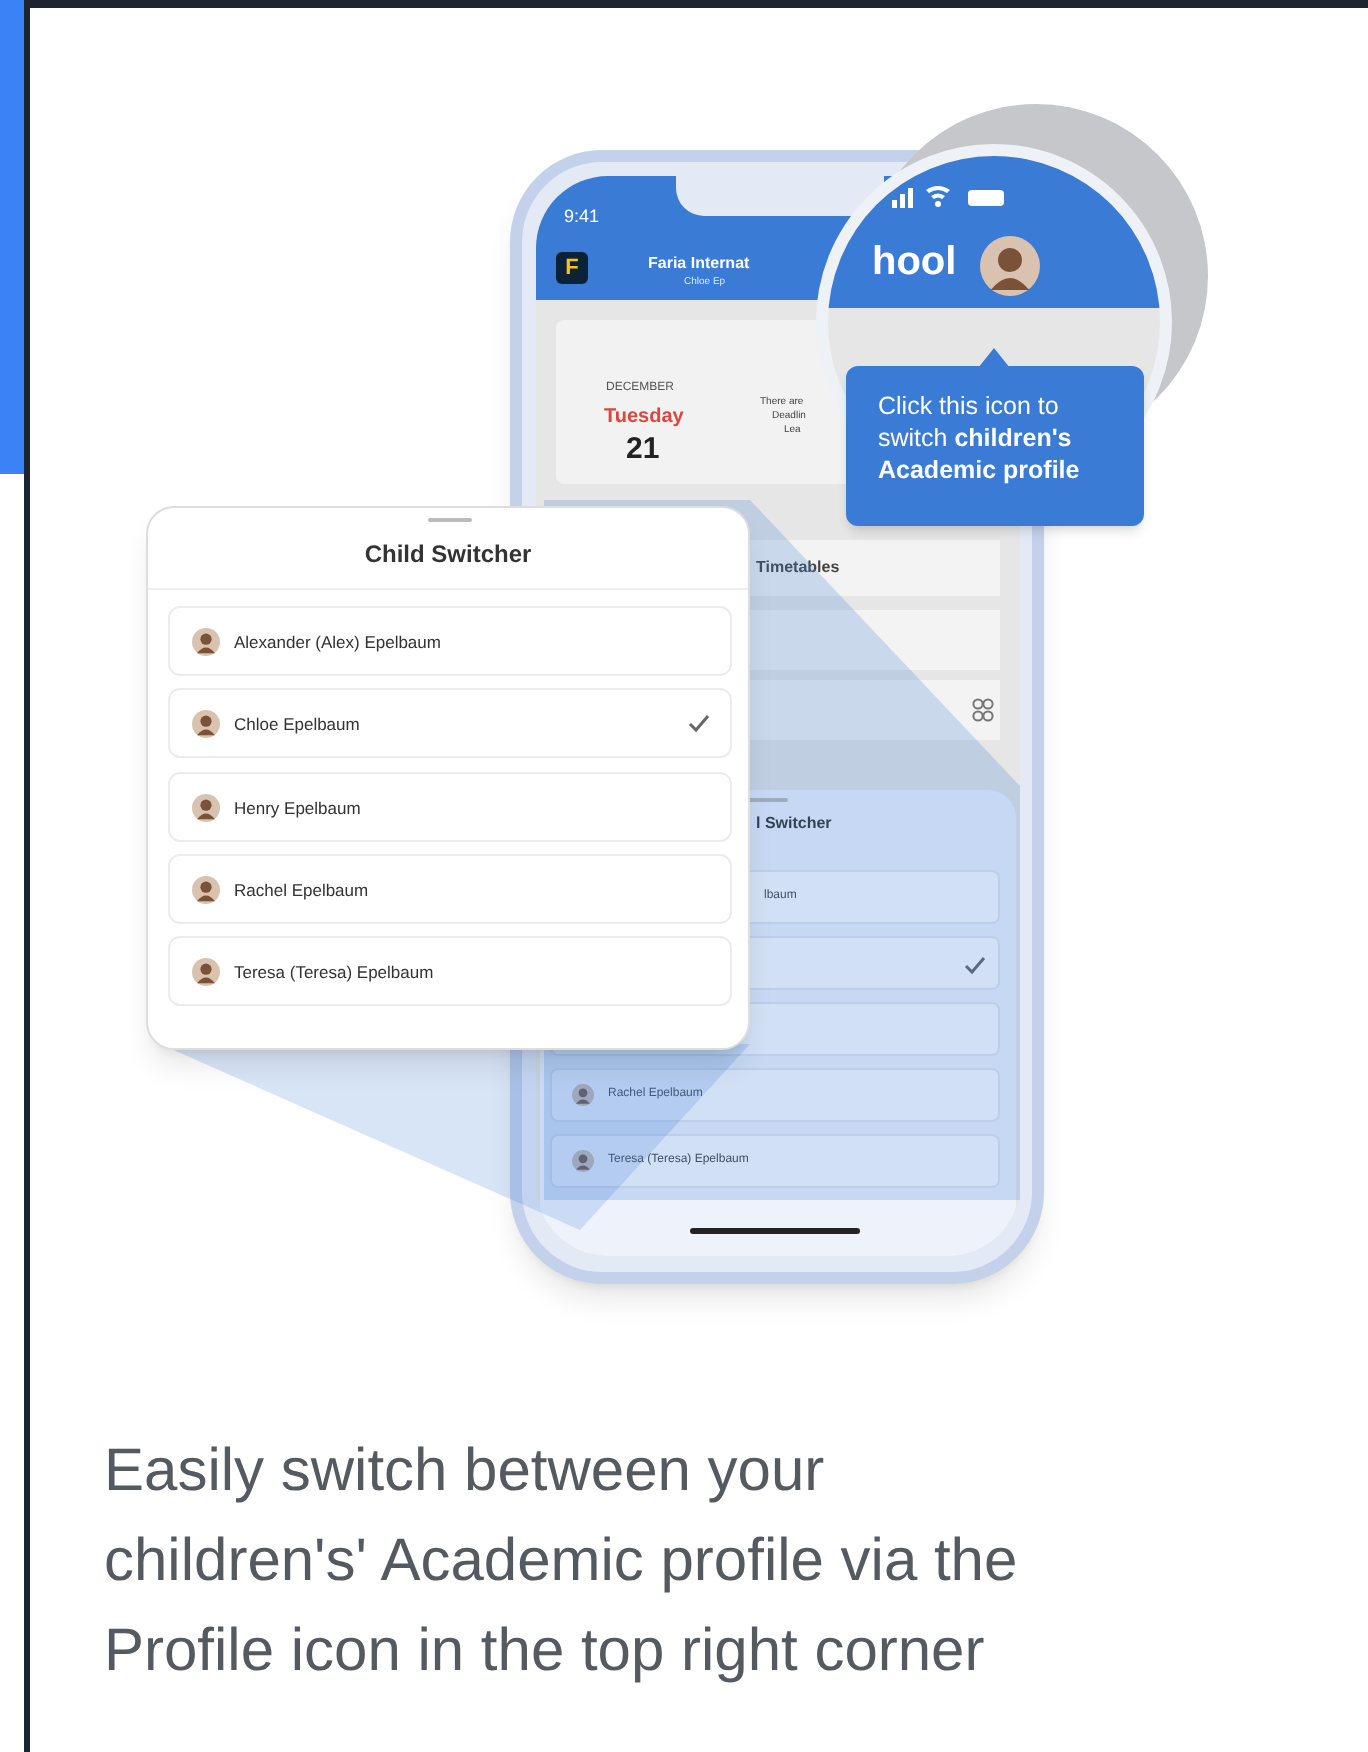 This screenshot has width=1368, height=1752. I want to click on child-name: Teresa (Teresa) Epelbaum, so click(334, 973).